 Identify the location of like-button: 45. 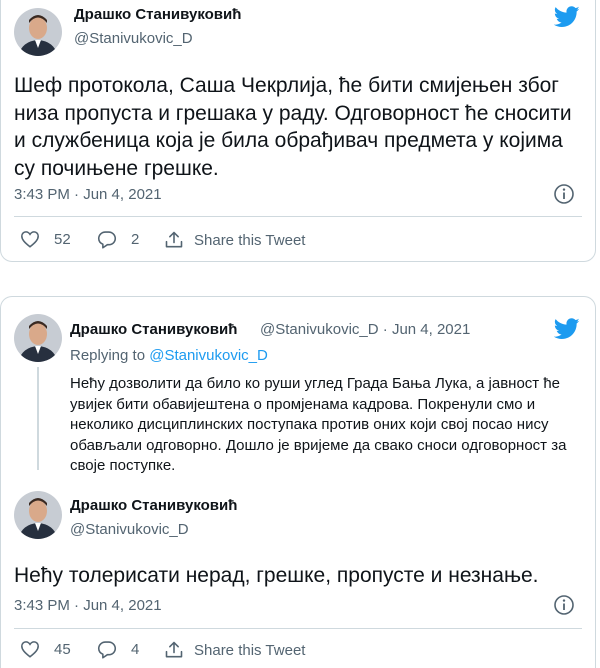
(45, 649).